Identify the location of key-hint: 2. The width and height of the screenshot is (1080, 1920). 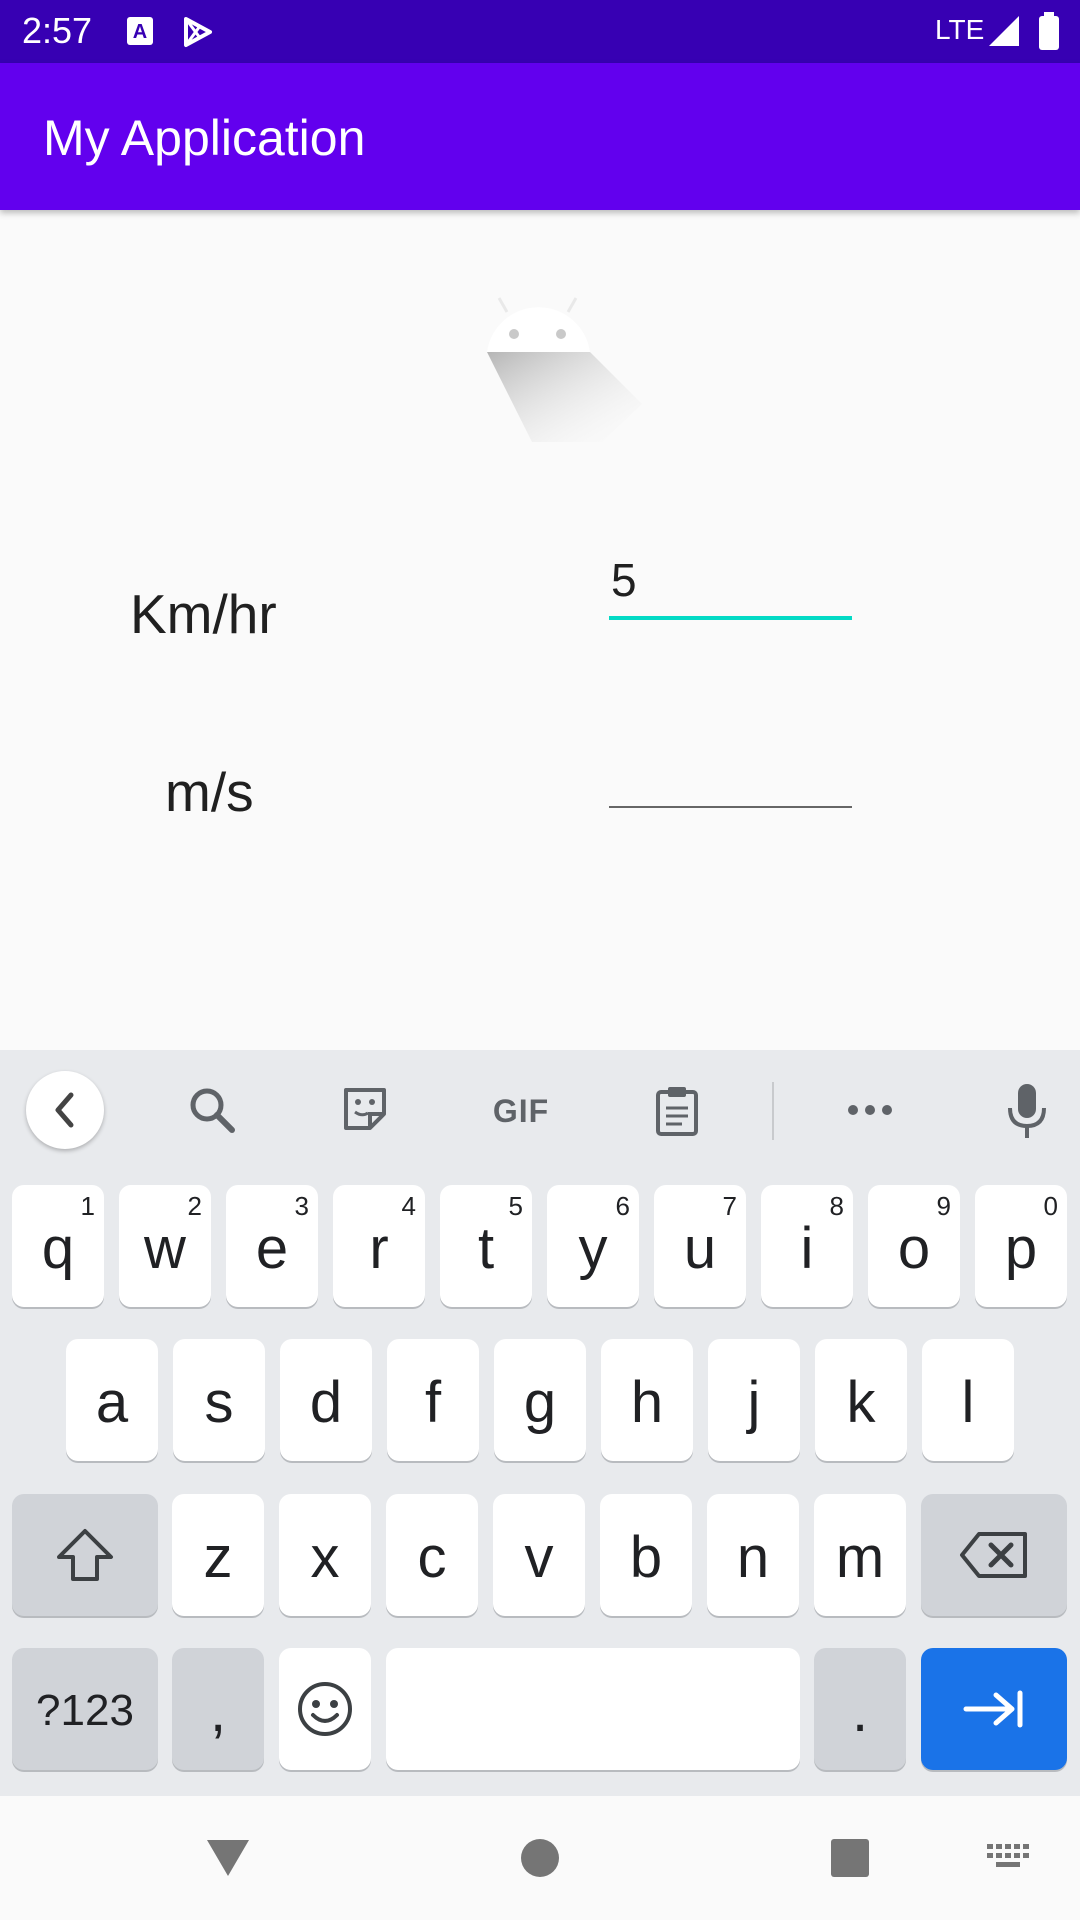
(194, 1206).